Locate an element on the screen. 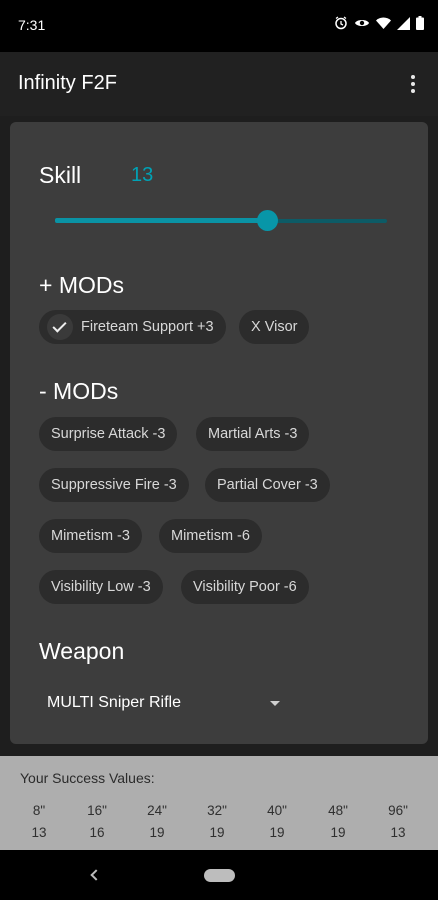 The image size is (438, 900). chip-label: Mimetism -3 is located at coordinates (90, 536).